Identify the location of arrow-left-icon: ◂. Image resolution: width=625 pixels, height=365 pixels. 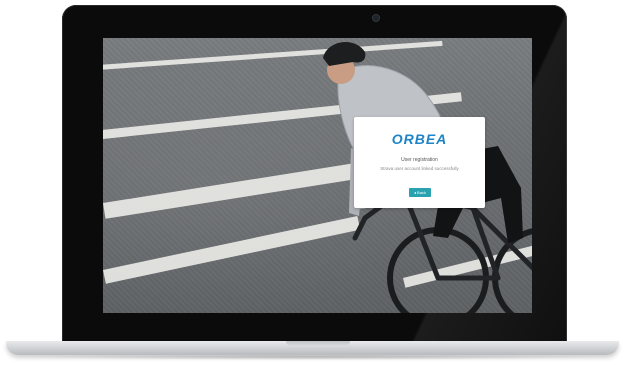
(415, 192).